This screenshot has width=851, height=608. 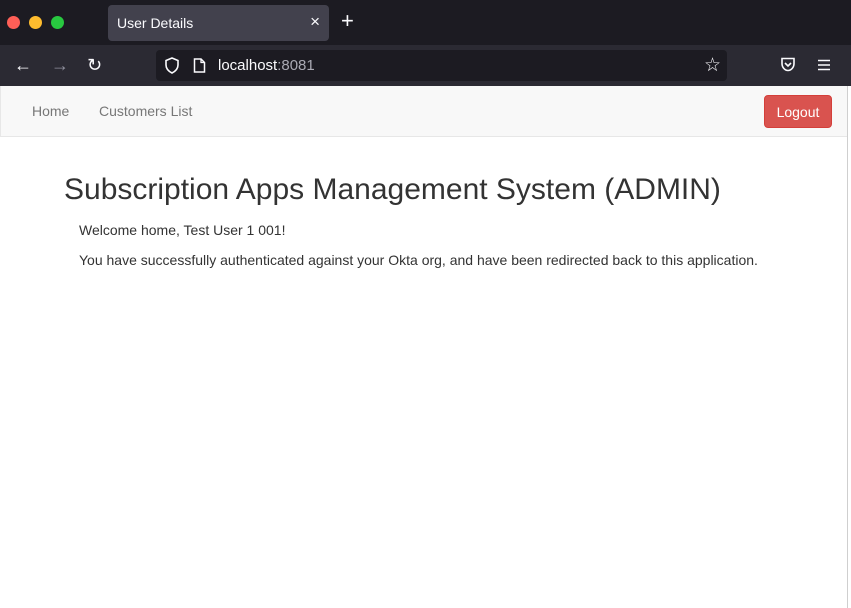 What do you see at coordinates (824, 67) in the screenshot?
I see `menu-icon` at bounding box center [824, 67].